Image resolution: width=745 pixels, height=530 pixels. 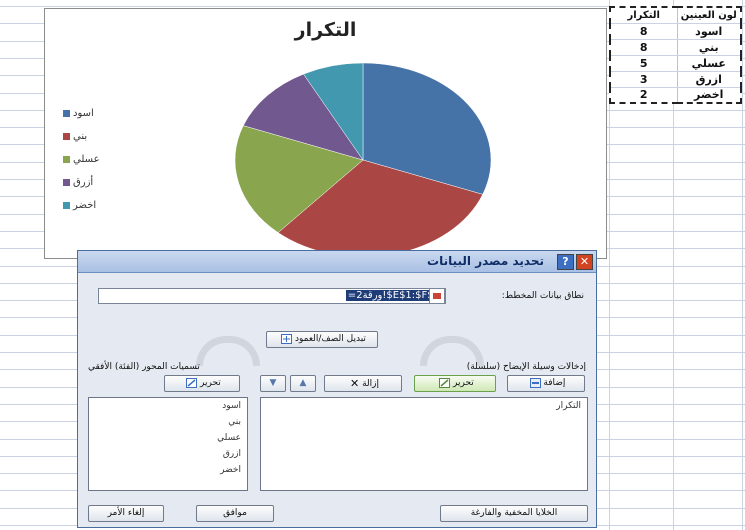 I want to click on move-up-button: ▲, so click(x=303, y=383).